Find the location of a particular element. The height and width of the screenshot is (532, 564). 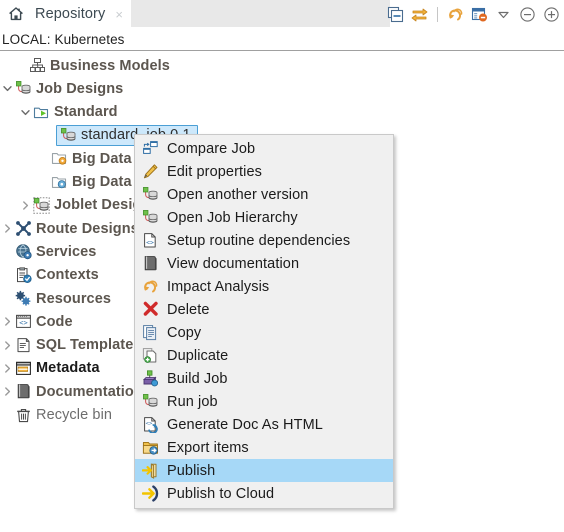

menu-item-label: View documentation is located at coordinates (233, 263).